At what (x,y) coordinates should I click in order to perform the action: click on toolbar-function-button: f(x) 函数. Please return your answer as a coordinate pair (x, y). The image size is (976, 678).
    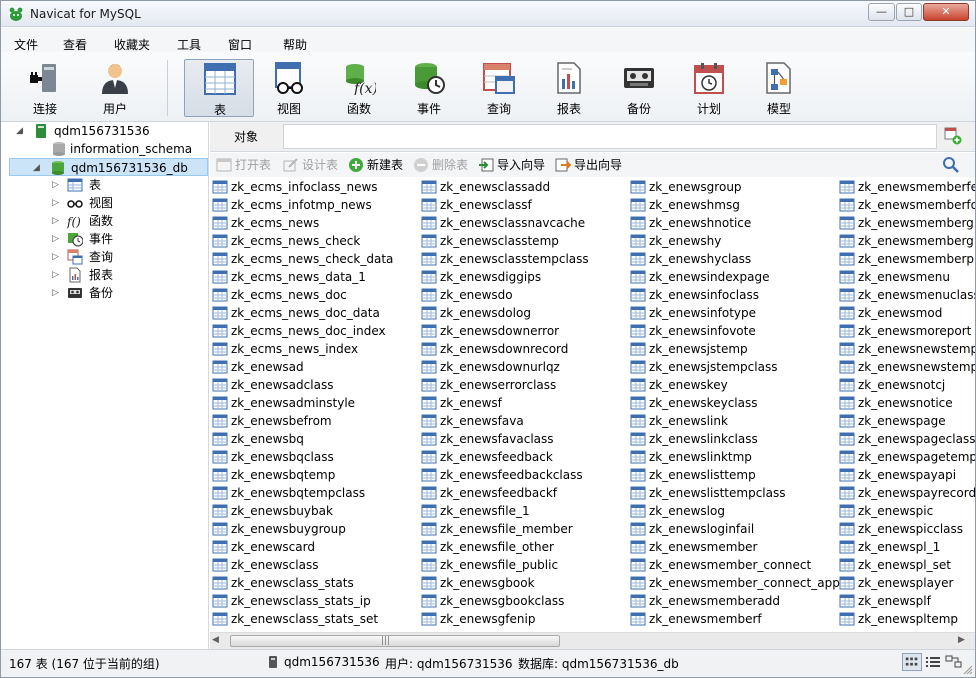
    Looking at the image, I should click on (359, 88).